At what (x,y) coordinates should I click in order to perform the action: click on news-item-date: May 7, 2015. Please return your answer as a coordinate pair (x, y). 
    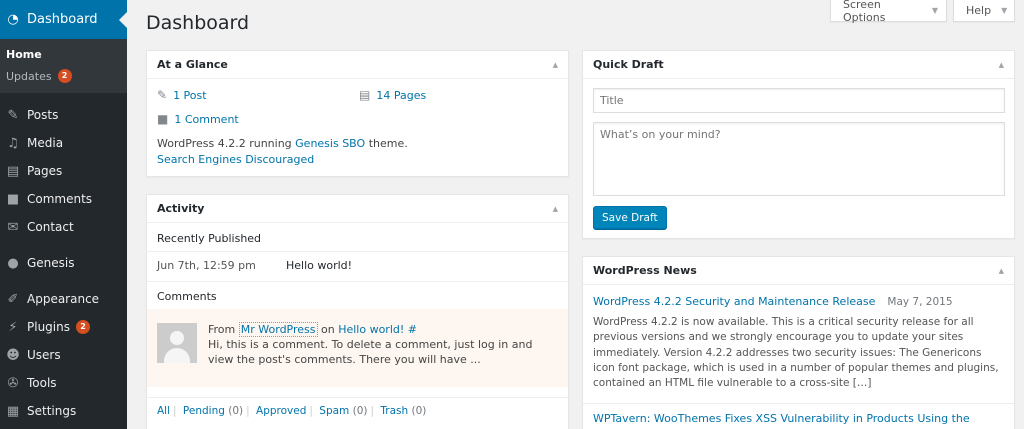
    Looking at the image, I should click on (920, 302).